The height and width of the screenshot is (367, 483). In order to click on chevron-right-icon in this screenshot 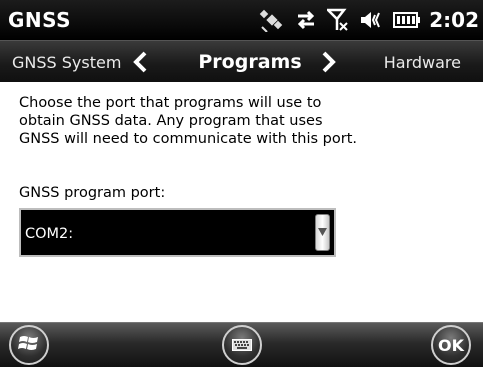, I will do `click(329, 64)`.